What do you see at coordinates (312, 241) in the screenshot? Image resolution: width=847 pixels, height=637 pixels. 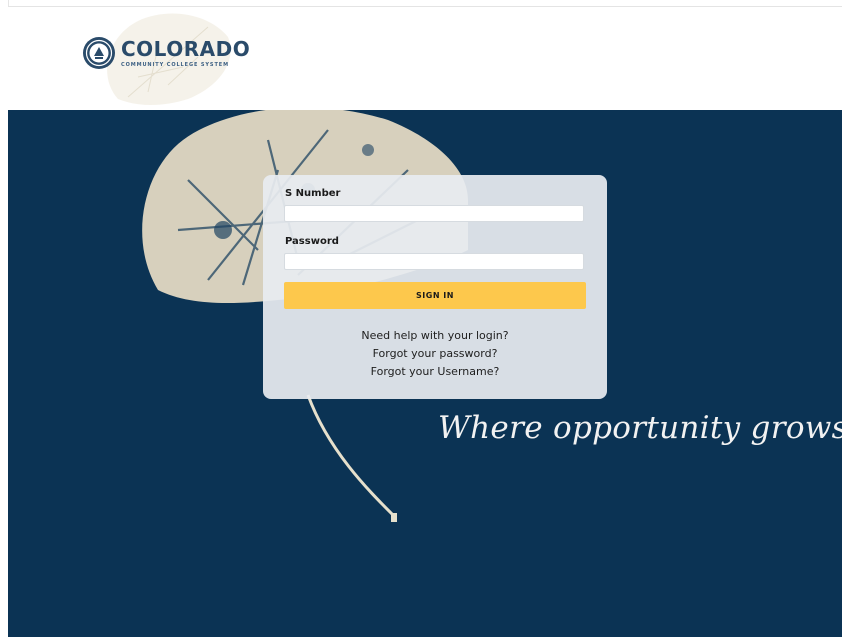 I see `password-label: Password` at bounding box center [312, 241].